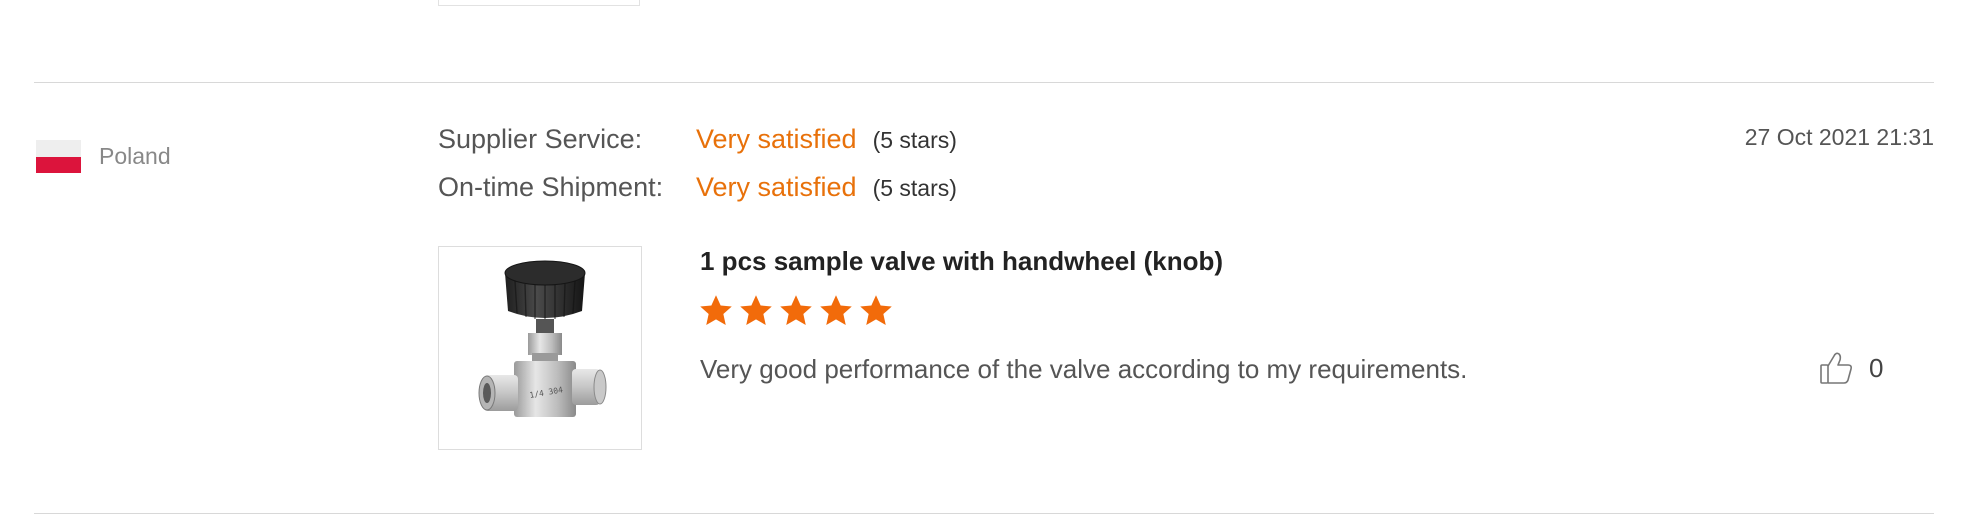  What do you see at coordinates (58, 156) in the screenshot?
I see `poland-flag-icon` at bounding box center [58, 156].